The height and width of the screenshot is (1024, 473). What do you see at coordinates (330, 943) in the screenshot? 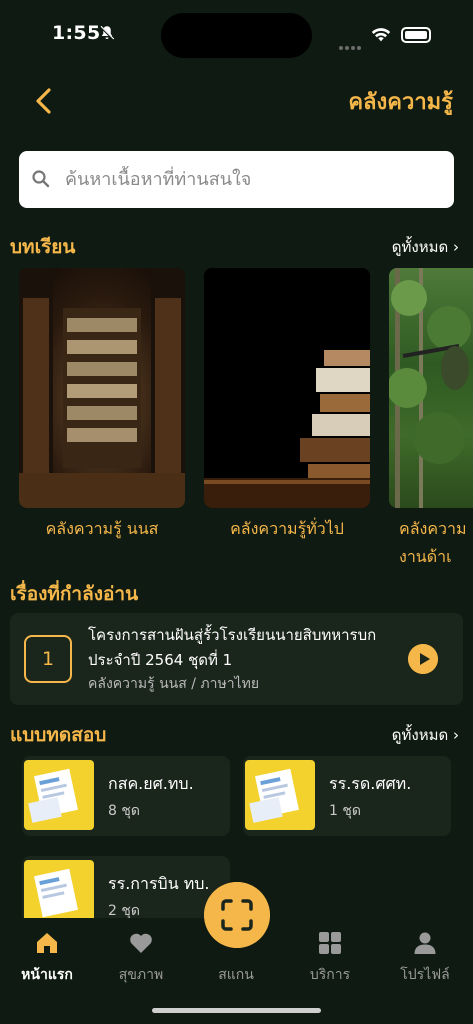
I see `grid-icon` at bounding box center [330, 943].